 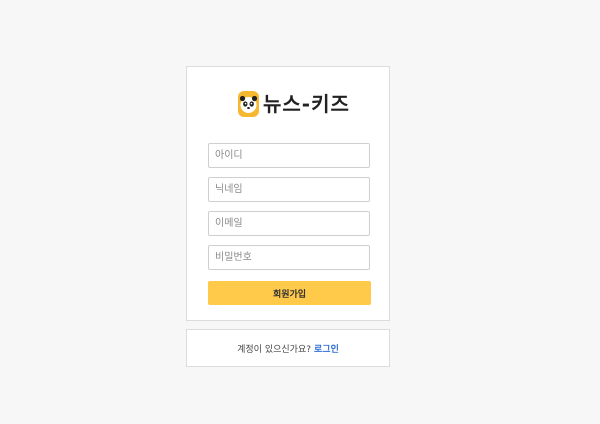 I want to click on brand-name: 뉴스-키즈, so click(x=306, y=104).